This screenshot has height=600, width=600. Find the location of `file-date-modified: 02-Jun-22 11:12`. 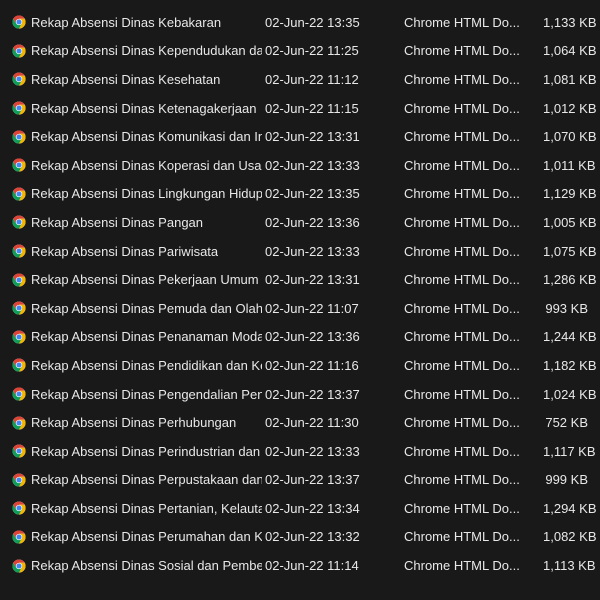

file-date-modified: 02-Jun-22 11:12 is located at coordinates (312, 79).